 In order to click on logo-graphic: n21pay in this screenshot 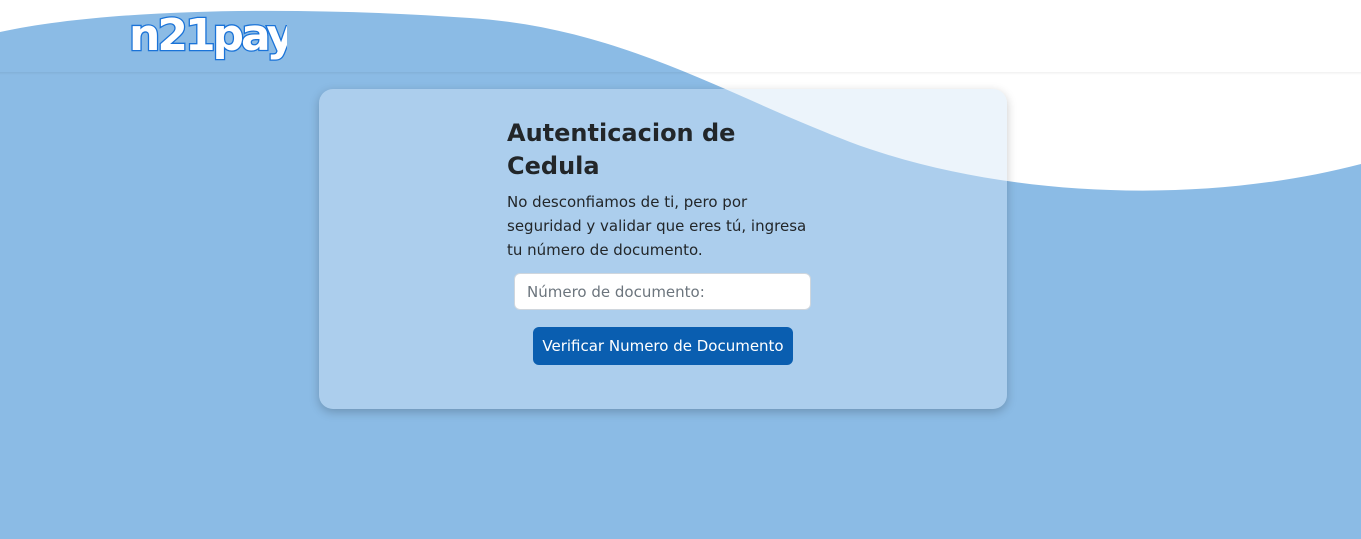, I will do `click(213, 36)`.